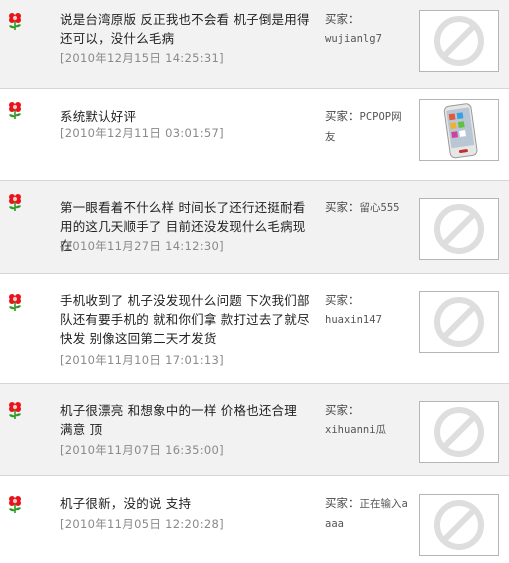 This screenshot has width=509, height=563. What do you see at coordinates (356, 430) in the screenshot?
I see `buyer-name: xihuanni瓜` at bounding box center [356, 430].